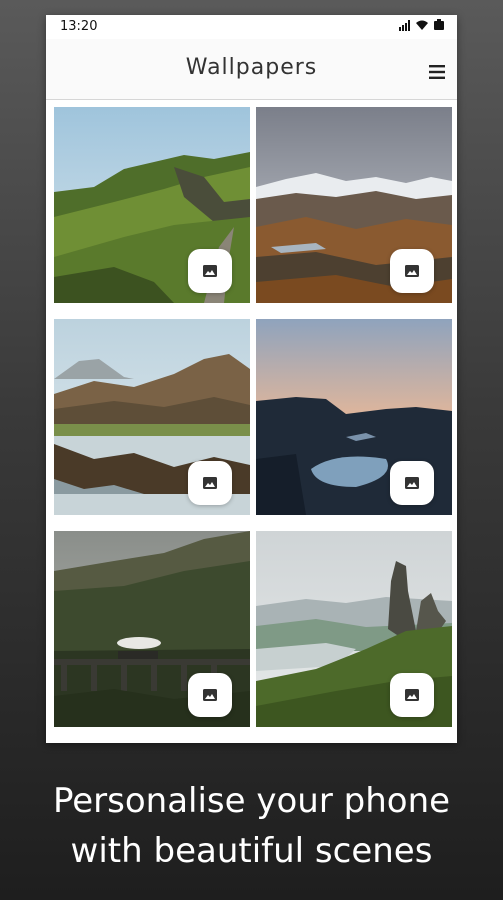 Image resolution: width=503 pixels, height=900 pixels. What do you see at coordinates (251, 851) in the screenshot?
I see `caption-line-2: with beautiful scenes` at bounding box center [251, 851].